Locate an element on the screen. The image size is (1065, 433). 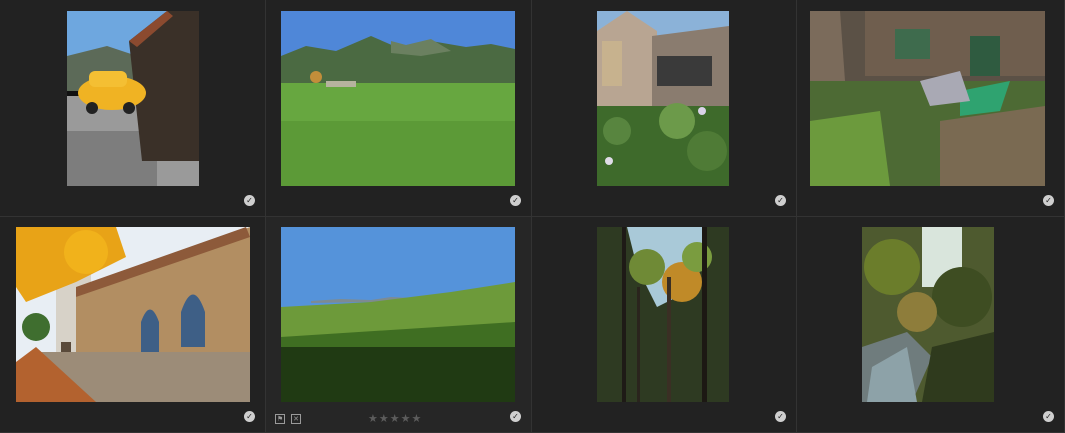
photo-cell-hovered: ⚑ ✕ ★★★★★ ✓ is located at coordinates (399, 325).